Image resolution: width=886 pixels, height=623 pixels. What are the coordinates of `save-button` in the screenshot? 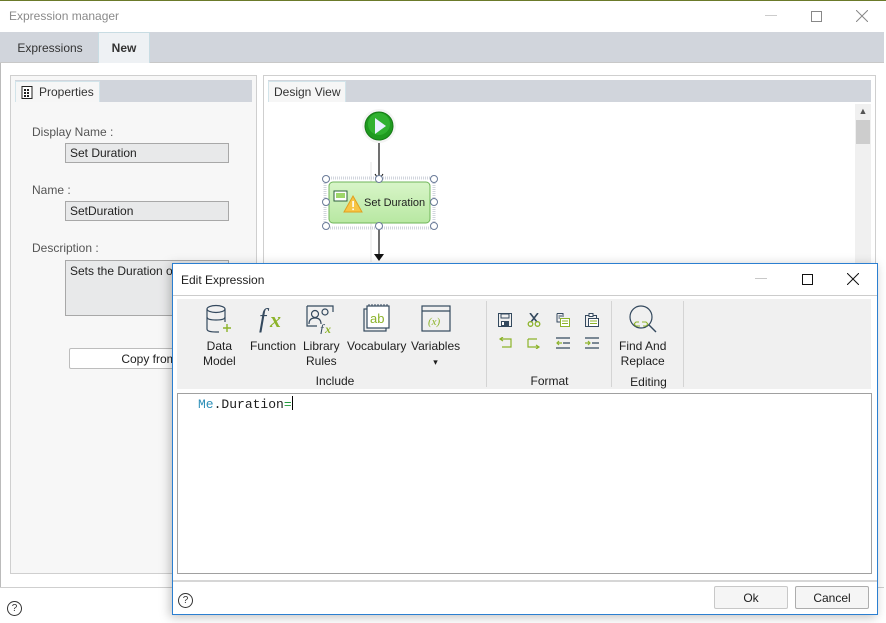 It's located at (505, 320).